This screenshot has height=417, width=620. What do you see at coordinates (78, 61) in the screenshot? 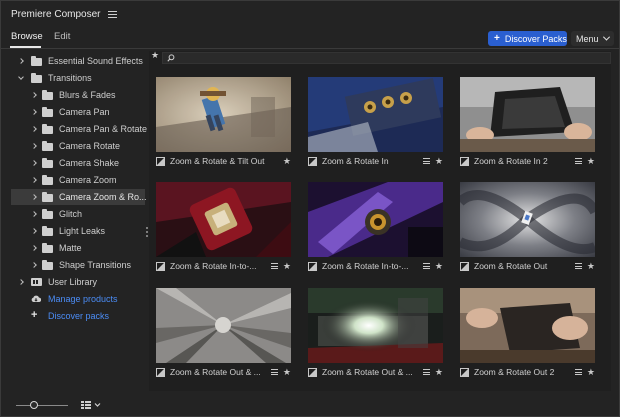
I see `tree-item-essential-sound-effects: Essential Sound Effects` at bounding box center [78, 61].